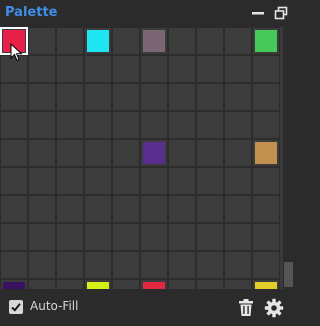  What do you see at coordinates (281, 13) in the screenshot?
I see `popout-icon` at bounding box center [281, 13].